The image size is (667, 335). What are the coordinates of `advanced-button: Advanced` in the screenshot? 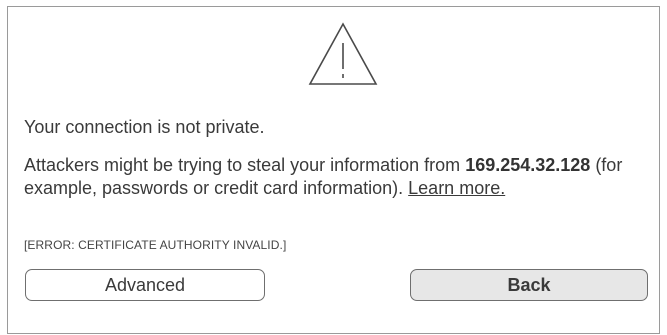 It's located at (145, 285).